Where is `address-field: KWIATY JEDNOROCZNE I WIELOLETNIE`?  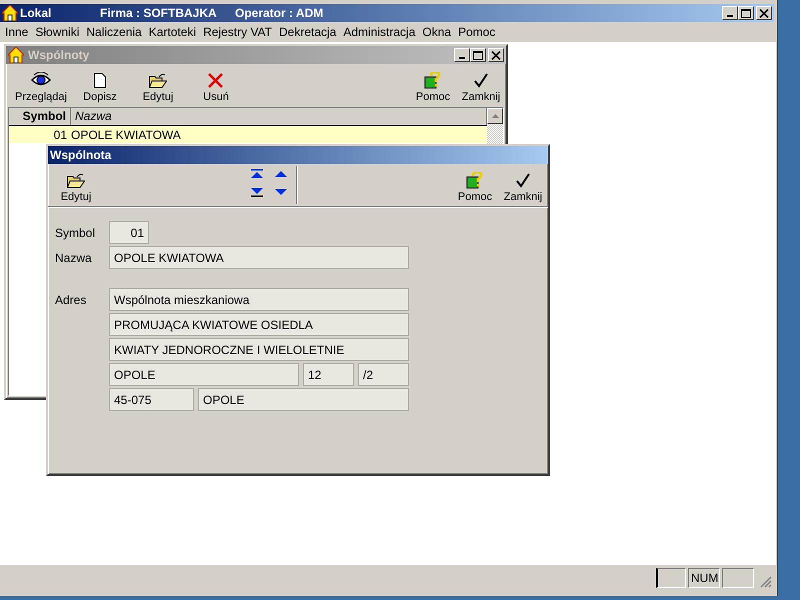
address-field: KWIATY JEDNOROCZNE I WIELOLETNIE is located at coordinates (259, 349).